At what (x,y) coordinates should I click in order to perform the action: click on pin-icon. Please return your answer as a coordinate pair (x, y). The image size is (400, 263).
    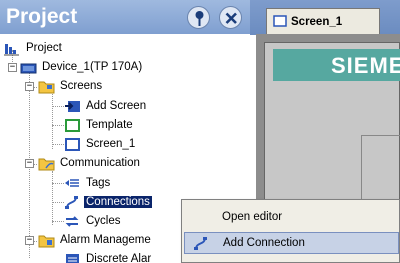
    Looking at the image, I should click on (199, 18).